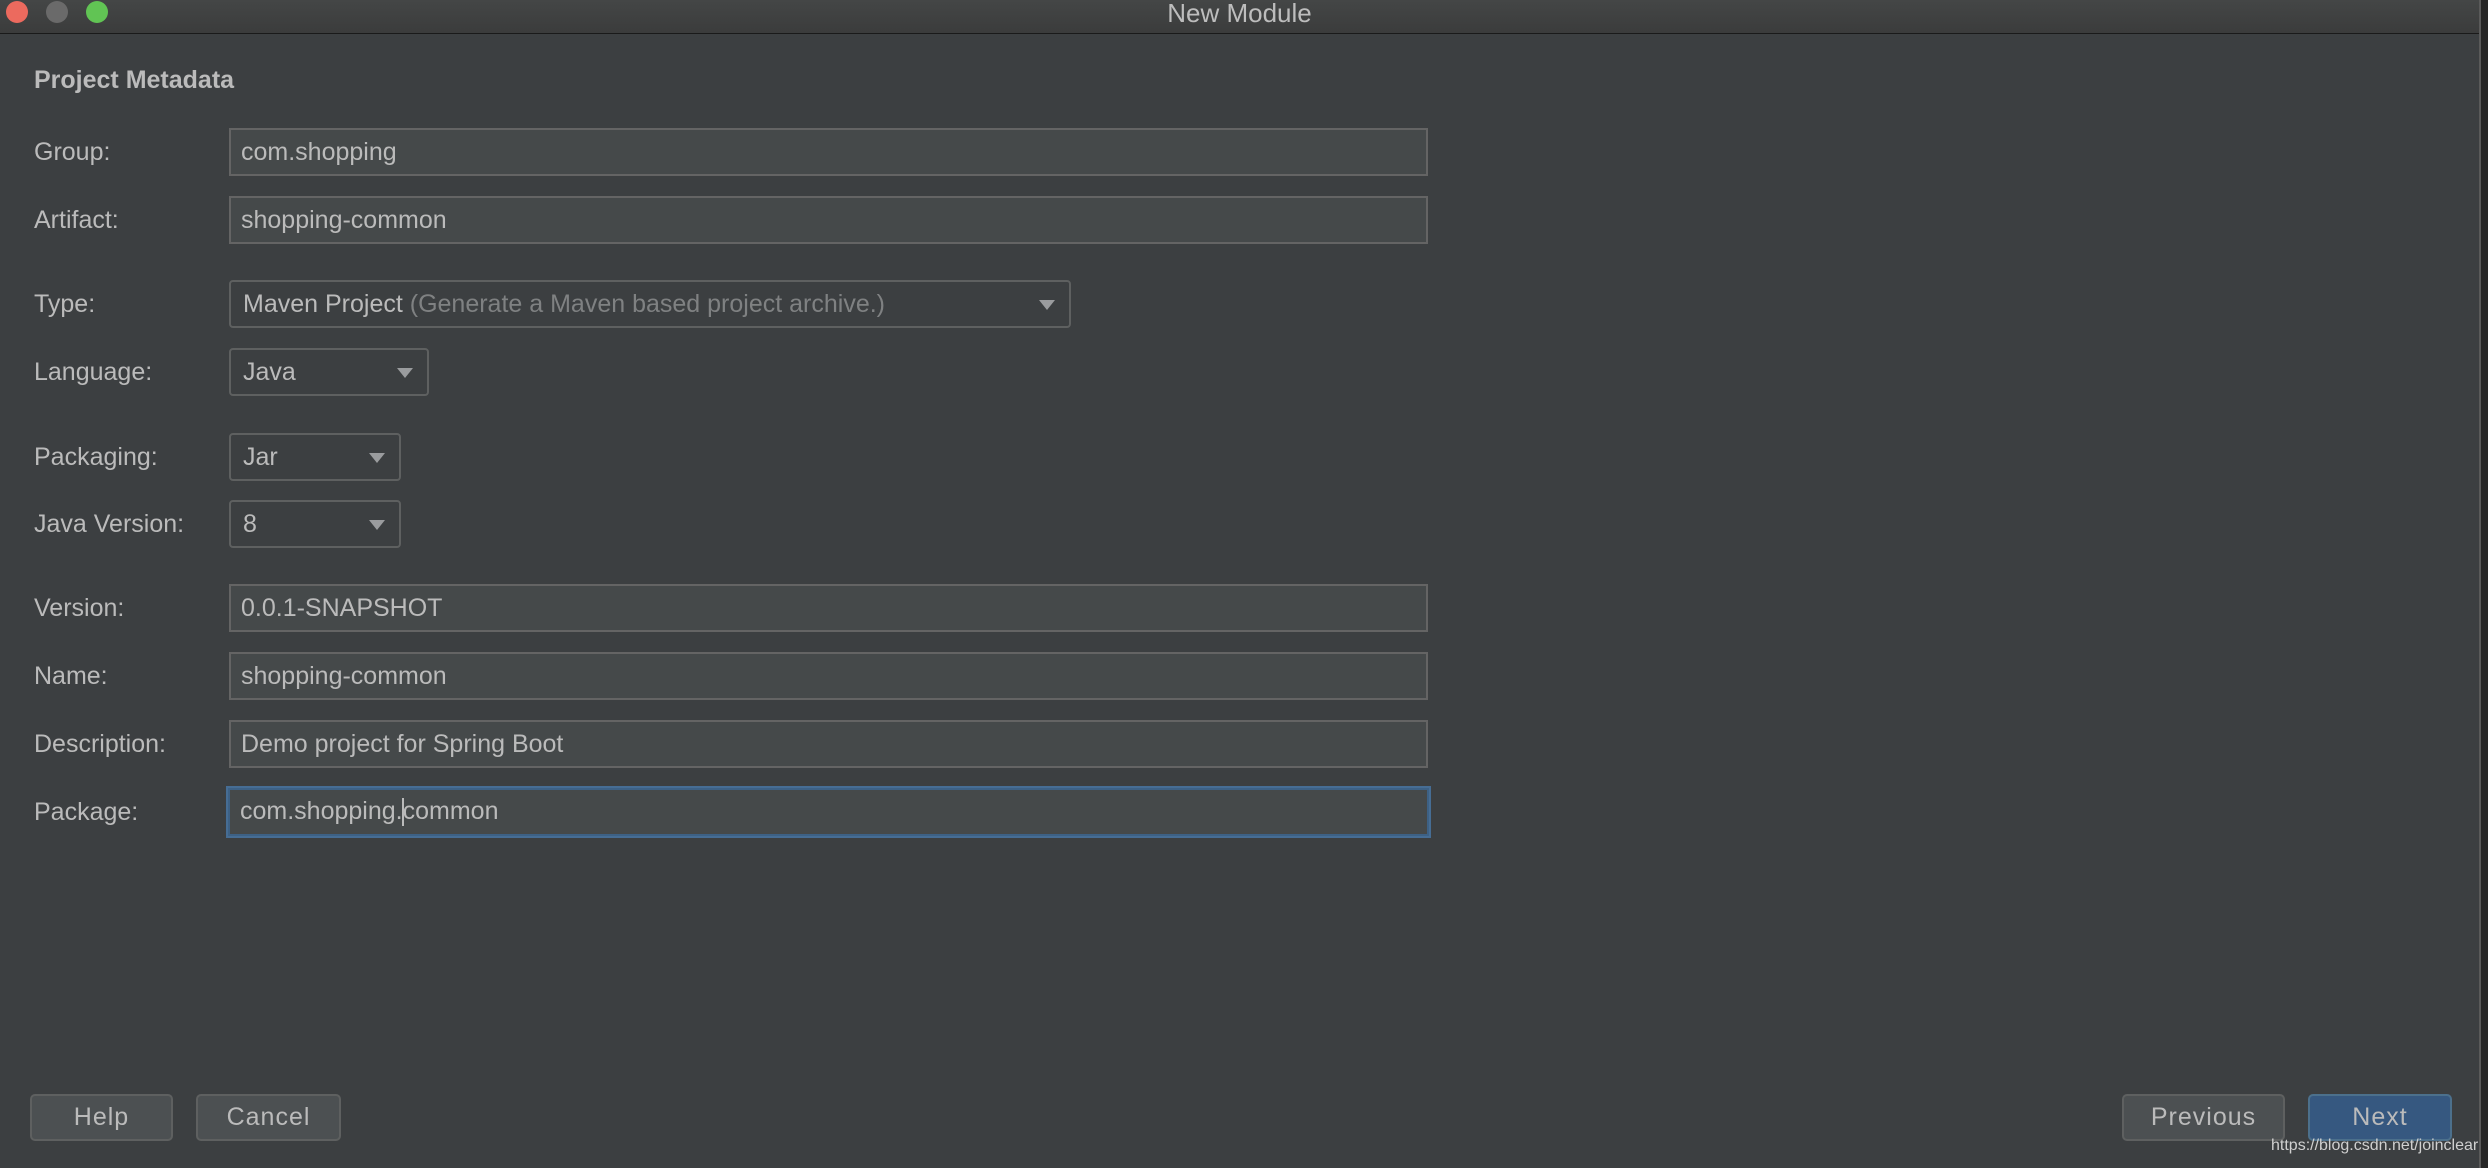 This screenshot has width=2488, height=1168. What do you see at coordinates (329, 372) in the screenshot?
I see `language-dropdown: Java` at bounding box center [329, 372].